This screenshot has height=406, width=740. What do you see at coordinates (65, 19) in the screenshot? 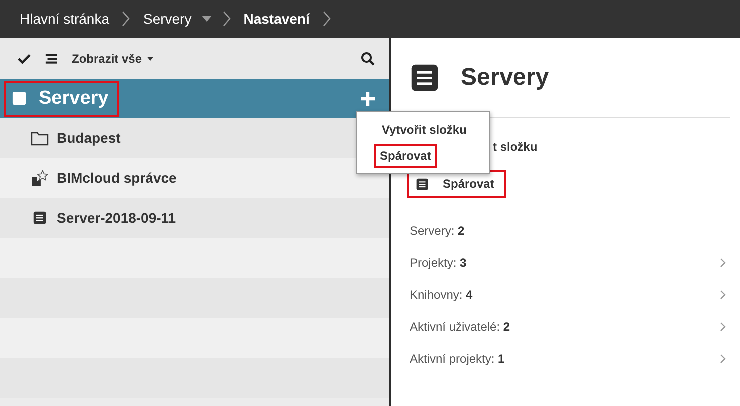
I see `breadcrumb-link: Hlavní stránka` at bounding box center [65, 19].